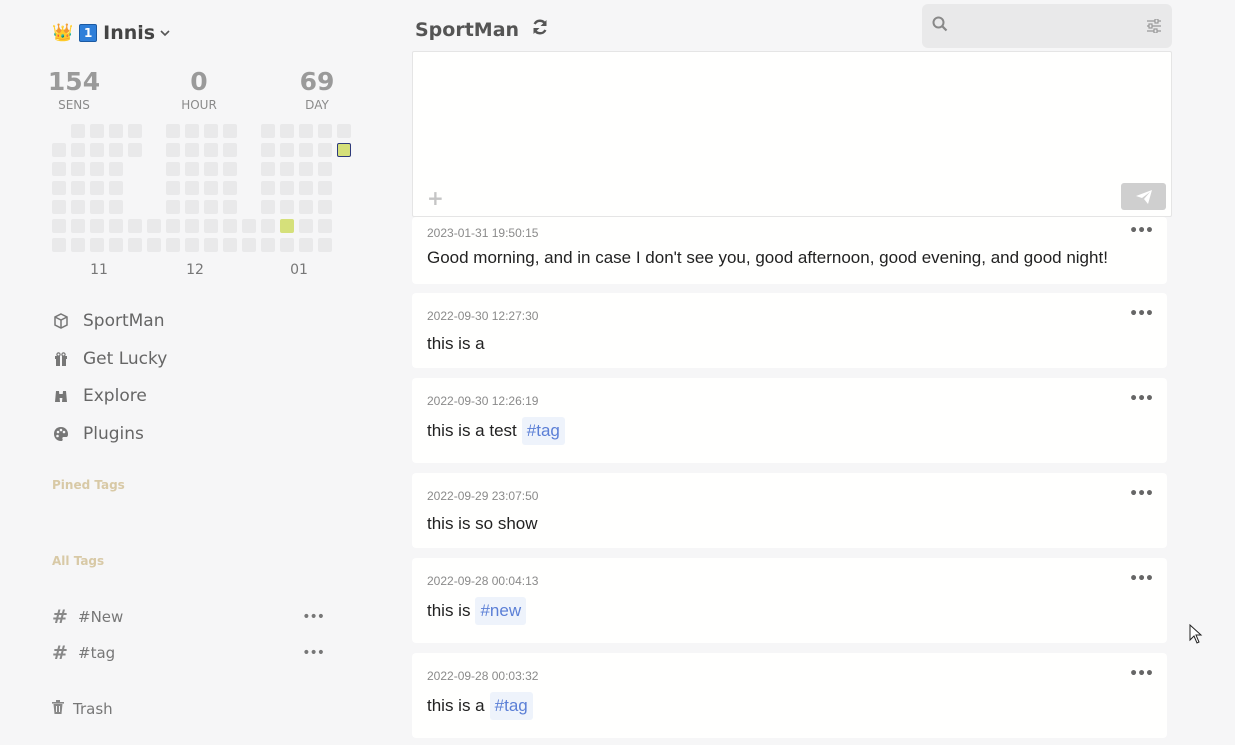 This screenshot has height=745, width=1235. I want to click on user-menu: 👑 1 Innis, so click(111, 33).